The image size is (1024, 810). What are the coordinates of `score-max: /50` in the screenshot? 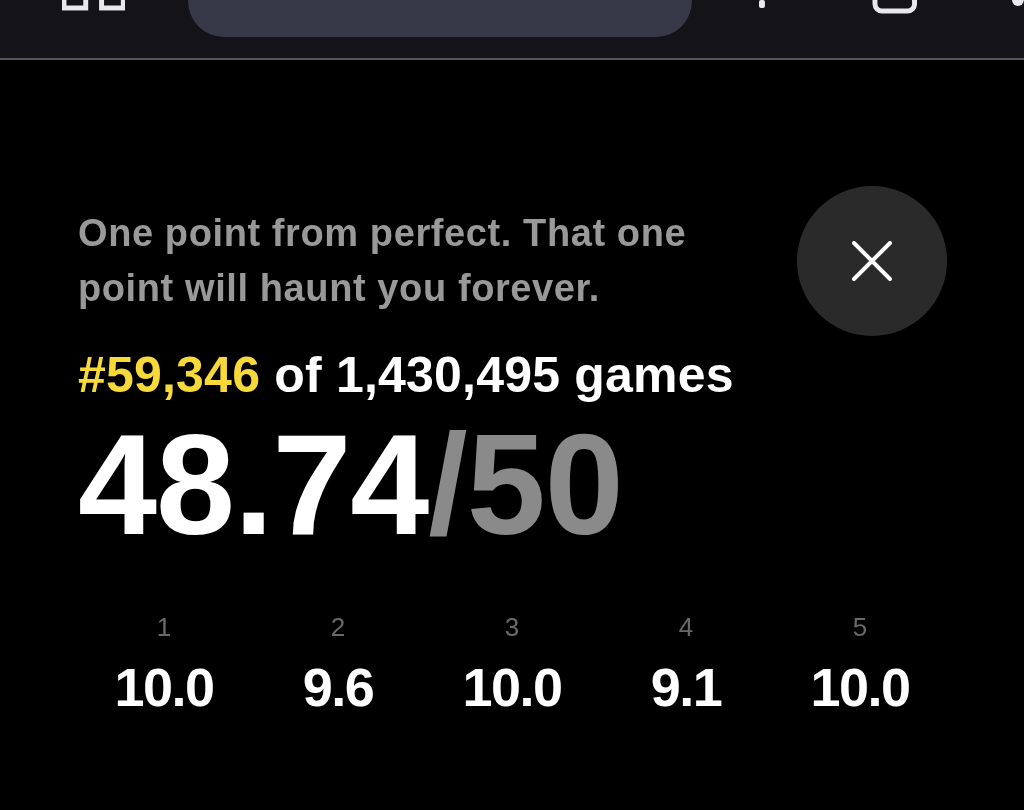 It's located at (525, 484).